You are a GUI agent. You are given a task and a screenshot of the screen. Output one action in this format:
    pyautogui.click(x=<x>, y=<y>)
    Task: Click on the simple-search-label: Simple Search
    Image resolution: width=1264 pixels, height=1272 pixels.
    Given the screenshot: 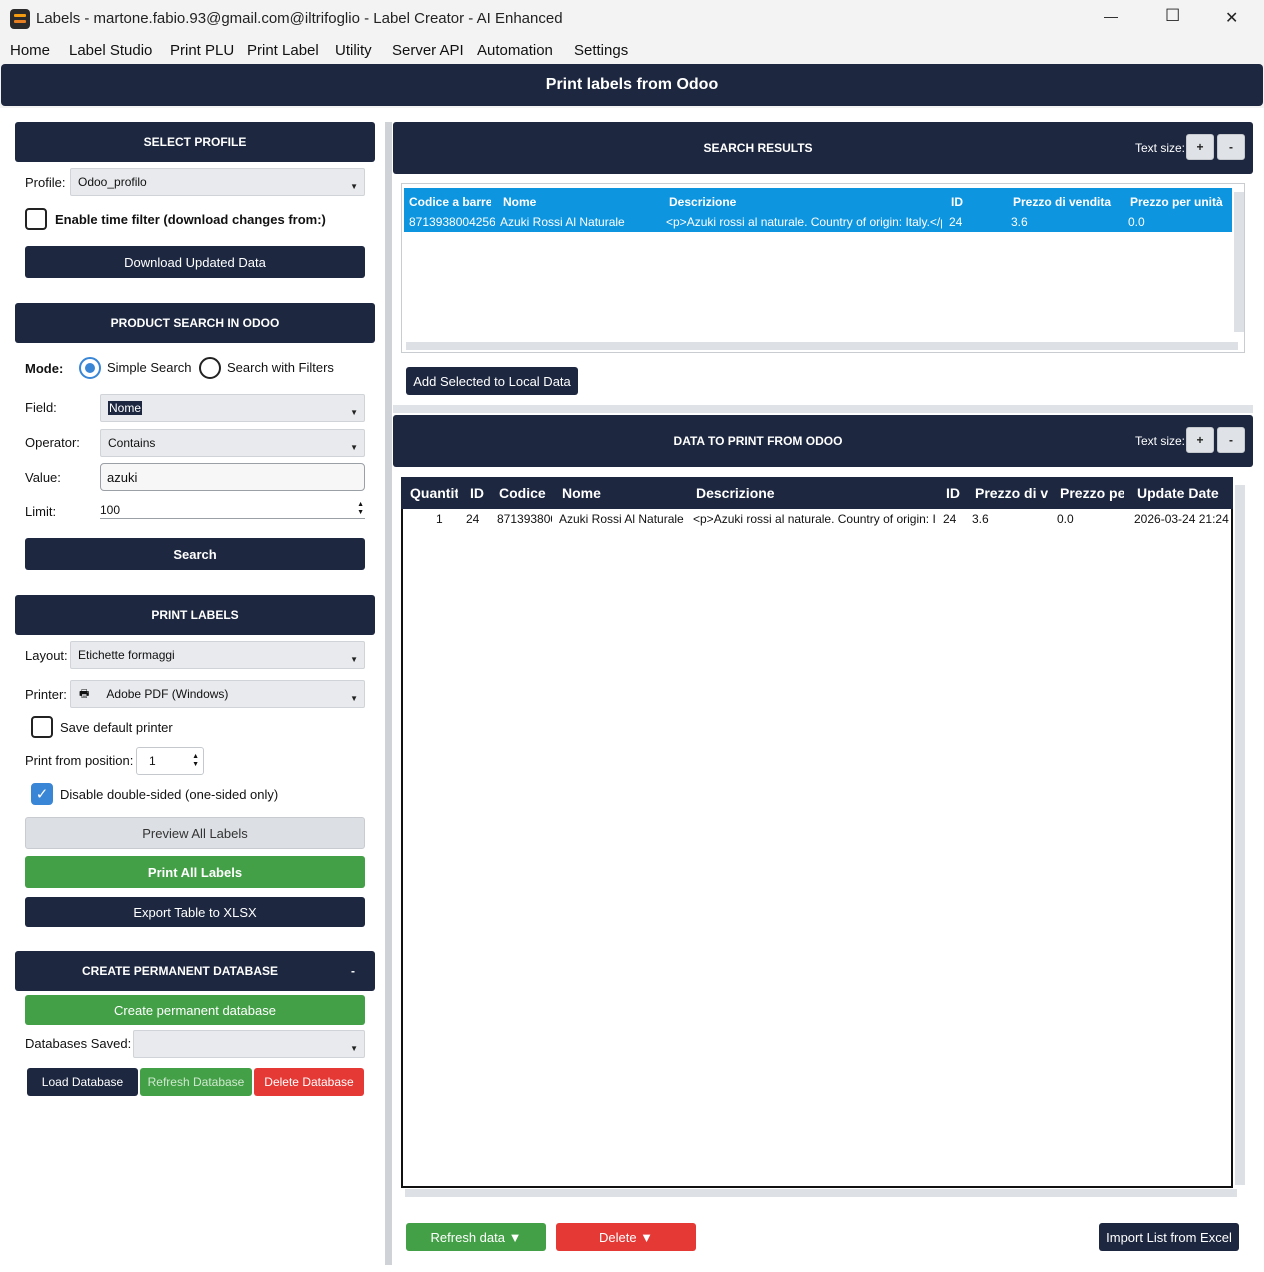 What is the action you would take?
    pyautogui.click(x=149, y=367)
    